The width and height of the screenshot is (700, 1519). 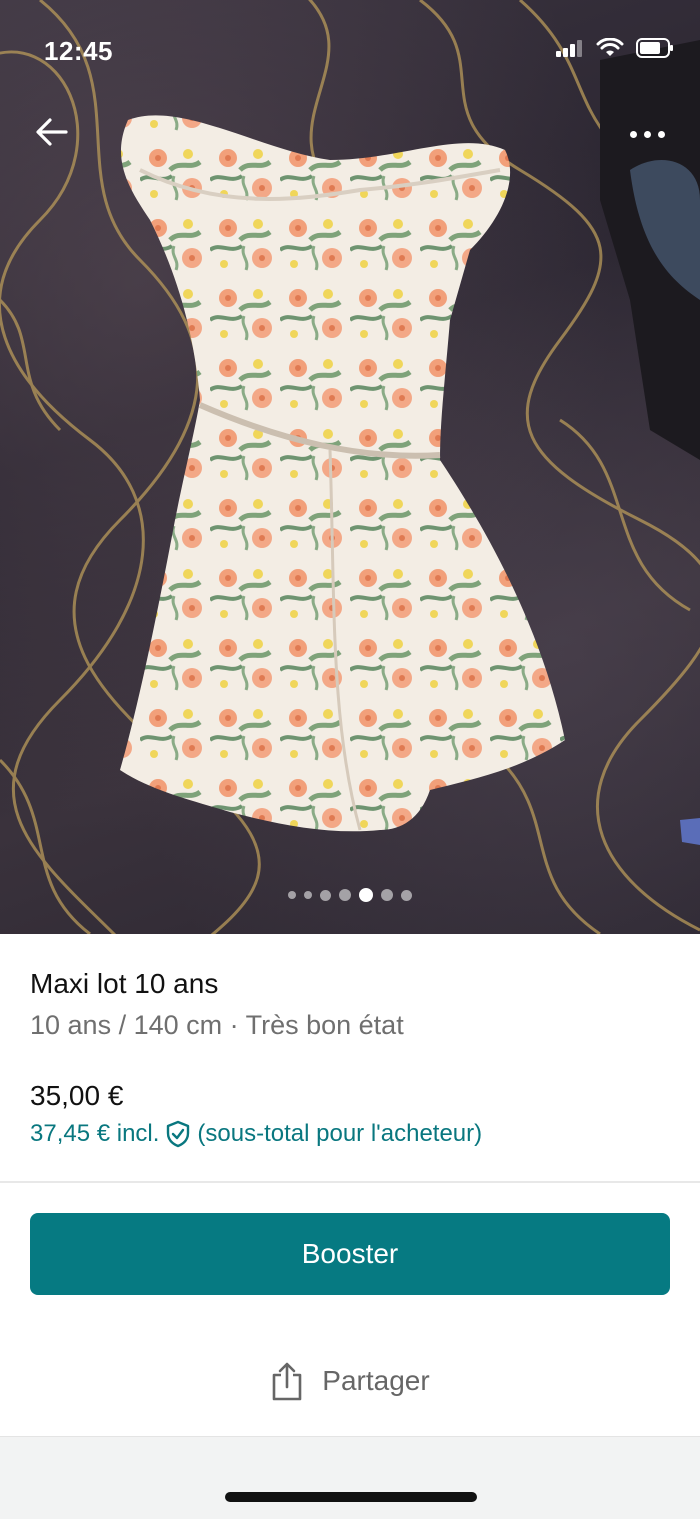 I want to click on signal-icon, so click(x=569, y=48).